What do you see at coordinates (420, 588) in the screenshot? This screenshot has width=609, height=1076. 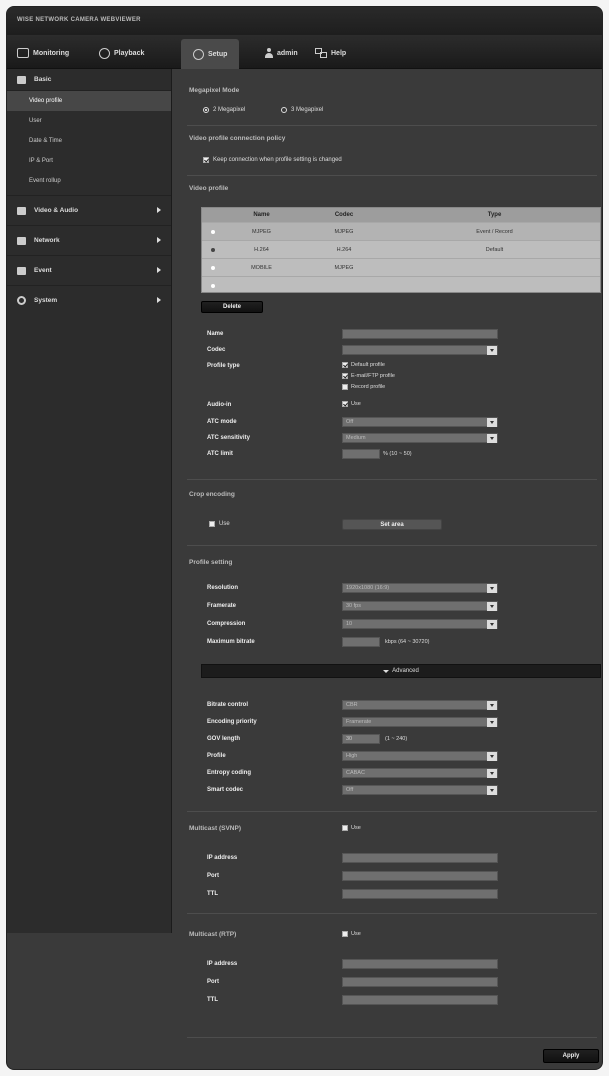 I see `resolution-select: 1920x1080 (16:9)` at bounding box center [420, 588].